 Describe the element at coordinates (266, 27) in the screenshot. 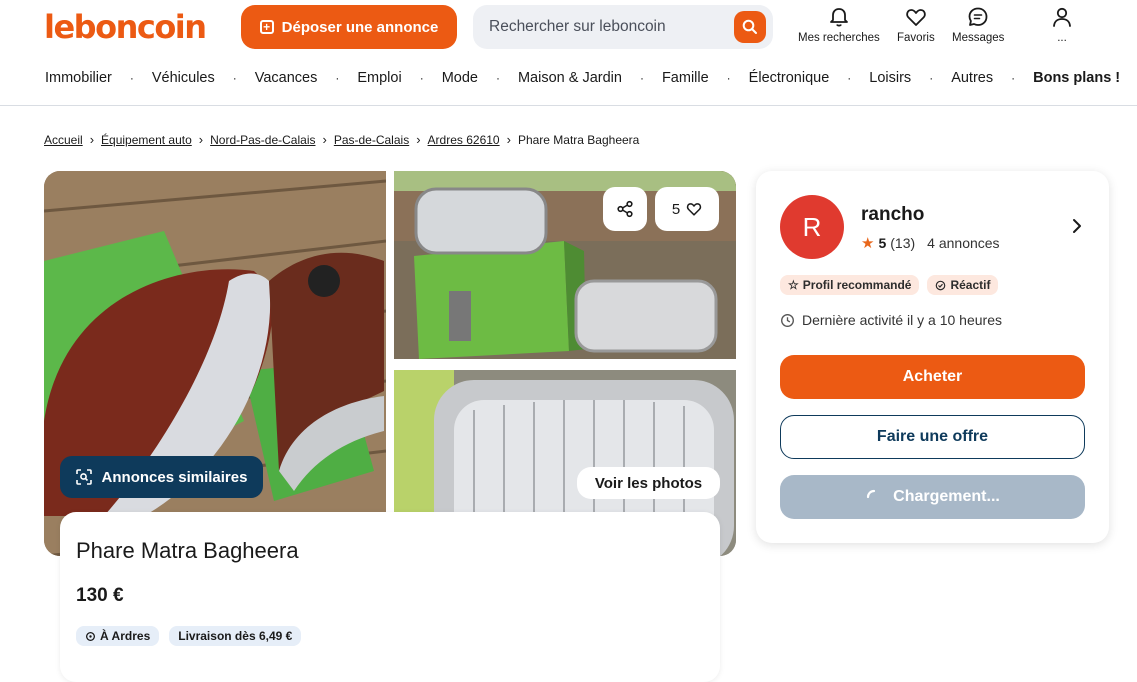

I see `plus-icon: +` at that location.